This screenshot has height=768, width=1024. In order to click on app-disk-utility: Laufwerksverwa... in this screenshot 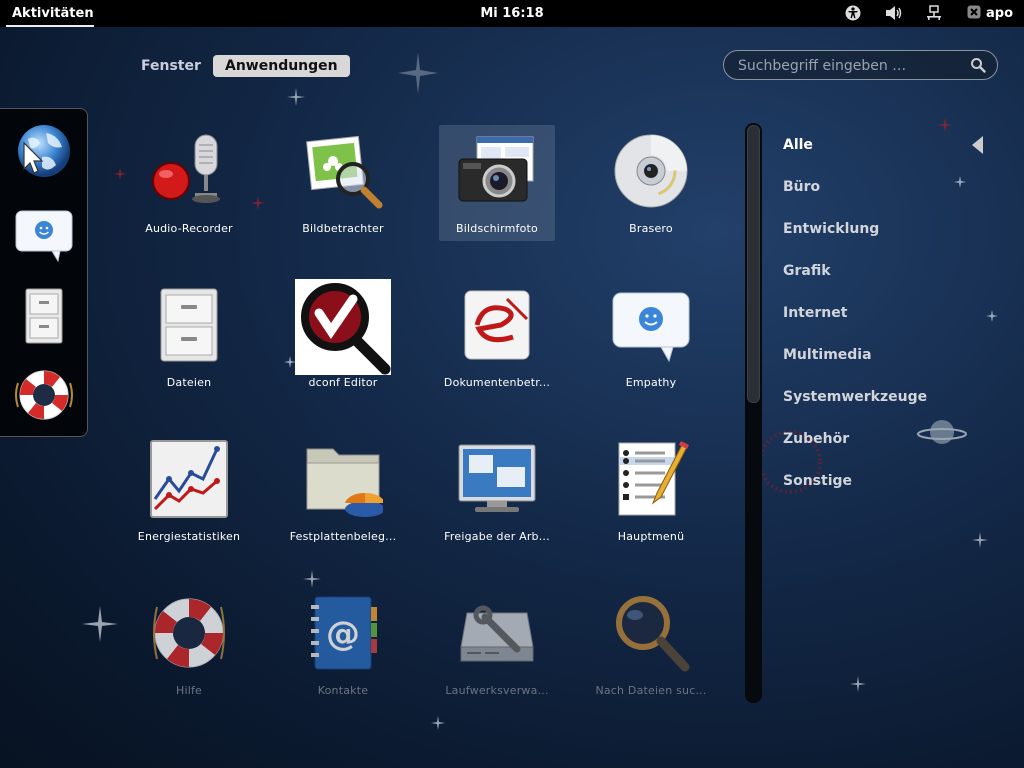, I will do `click(497, 645)`.